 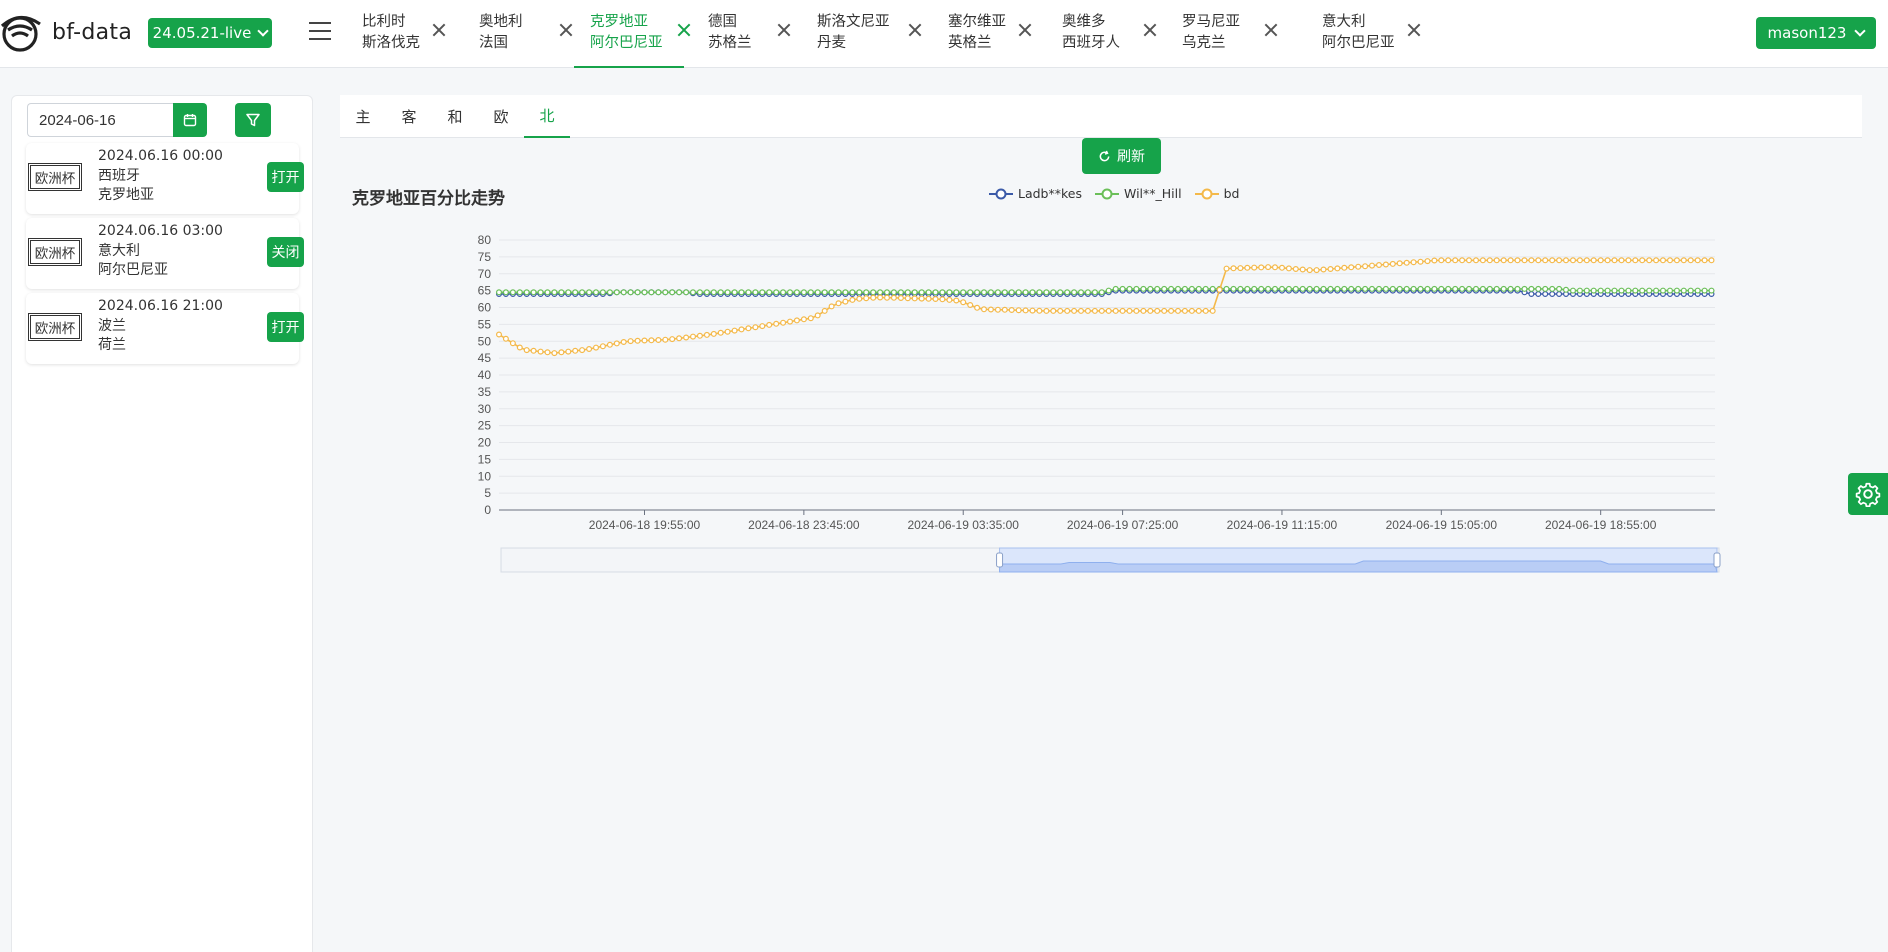 What do you see at coordinates (20, 33) in the screenshot?
I see `logo-icon` at bounding box center [20, 33].